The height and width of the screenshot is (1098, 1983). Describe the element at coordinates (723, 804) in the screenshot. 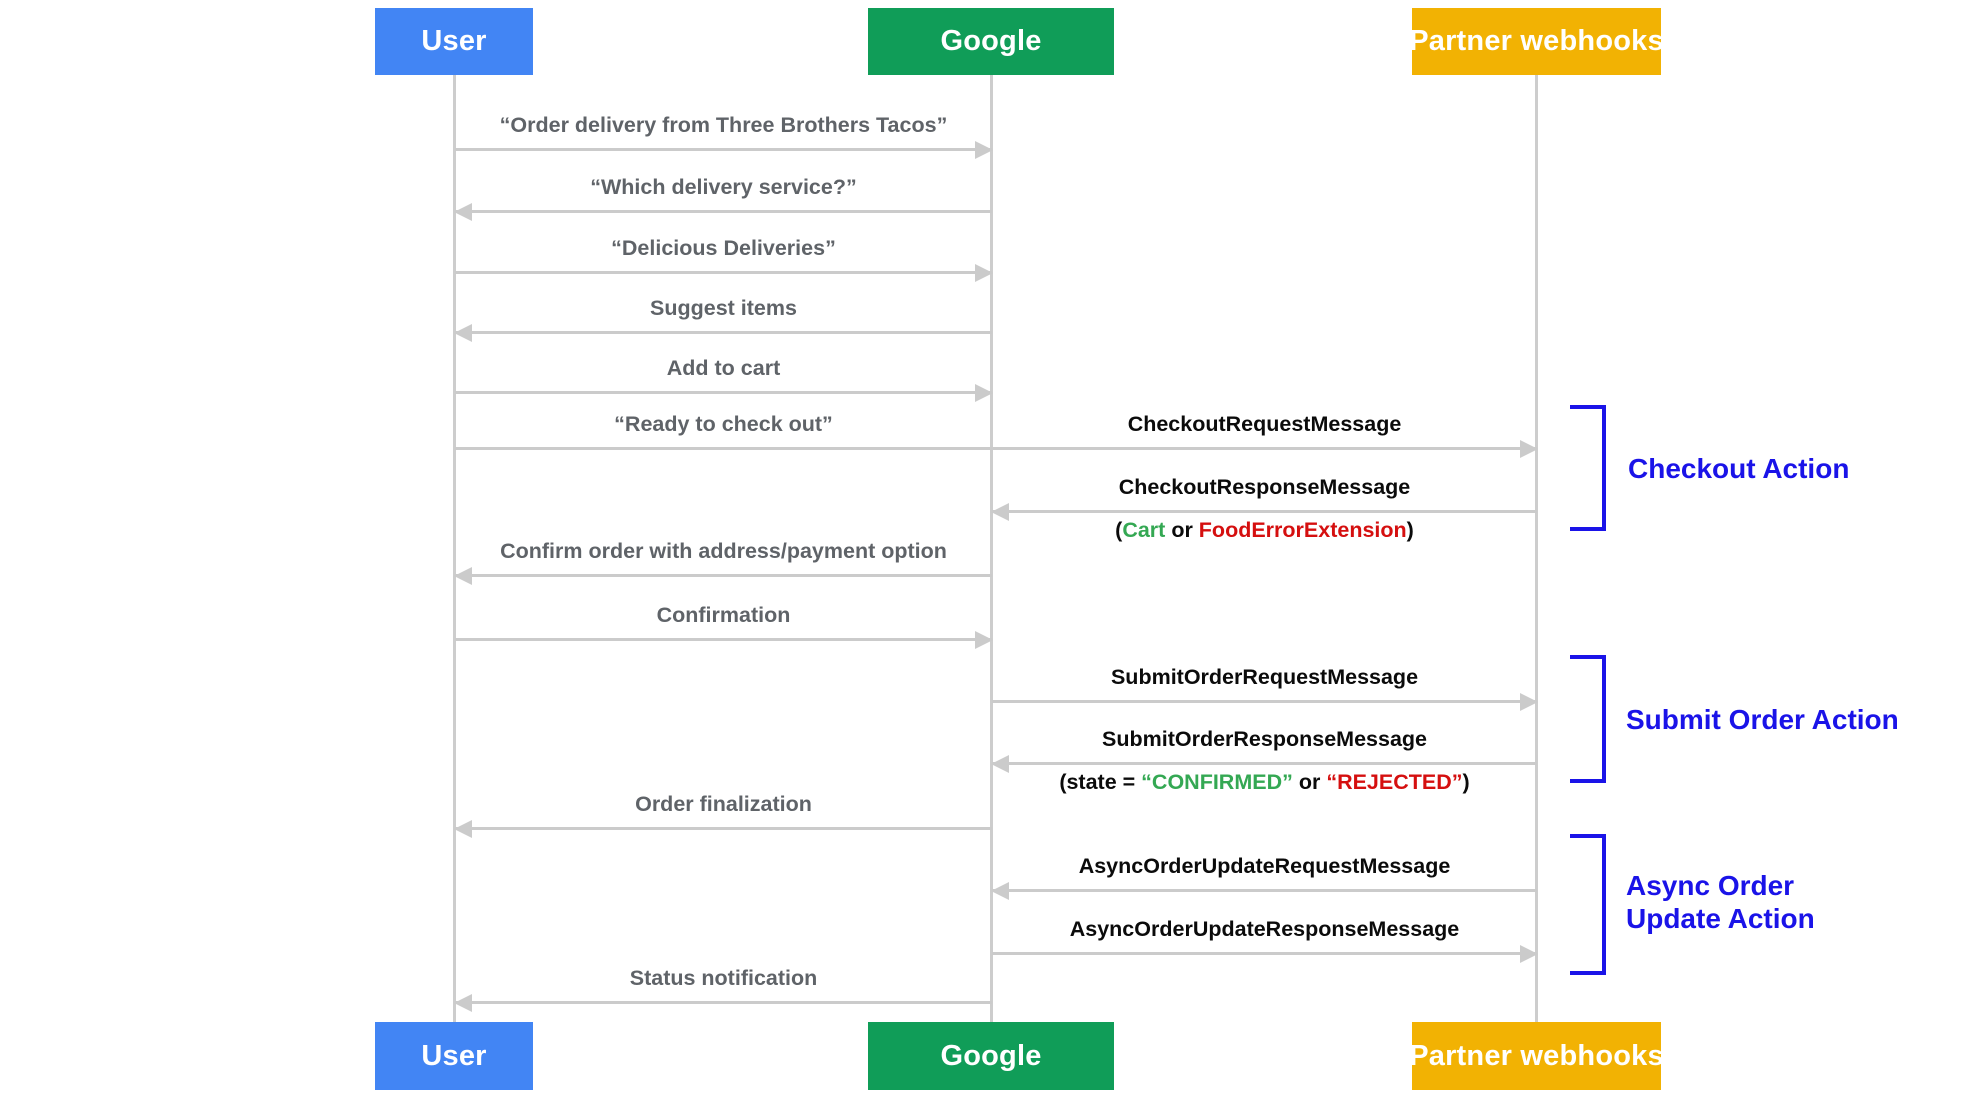

I see `message-label: Order finalization` at that location.